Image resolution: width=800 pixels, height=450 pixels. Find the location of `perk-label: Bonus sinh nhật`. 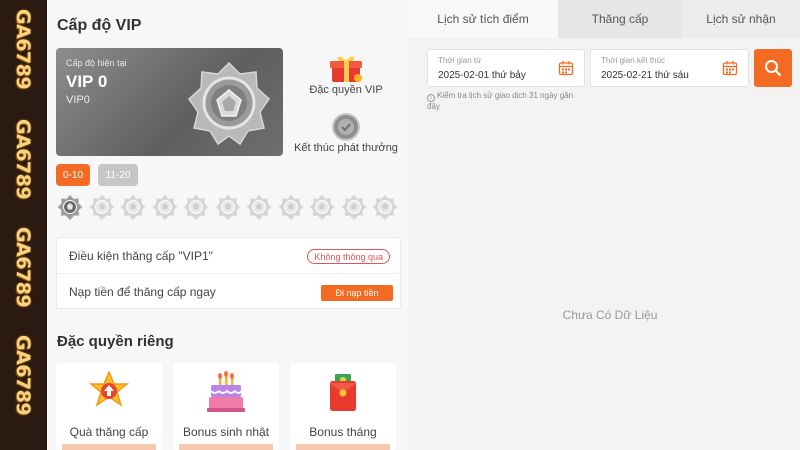

perk-label: Bonus sinh nhật is located at coordinates (226, 432).